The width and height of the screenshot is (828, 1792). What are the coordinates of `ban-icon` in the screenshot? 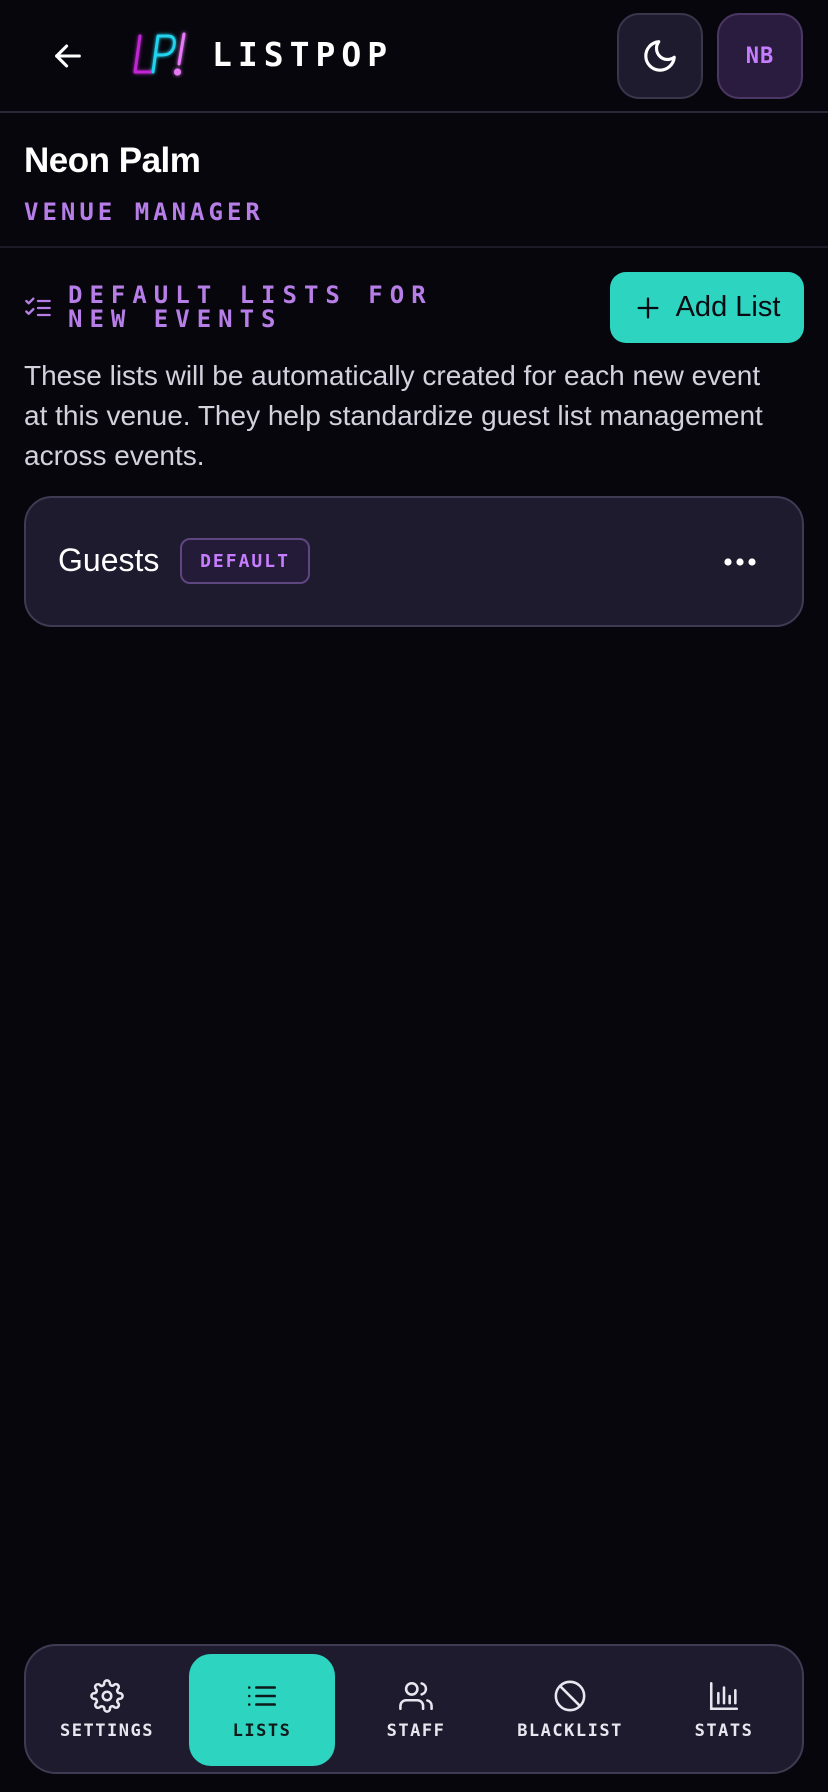 It's located at (570, 1696).